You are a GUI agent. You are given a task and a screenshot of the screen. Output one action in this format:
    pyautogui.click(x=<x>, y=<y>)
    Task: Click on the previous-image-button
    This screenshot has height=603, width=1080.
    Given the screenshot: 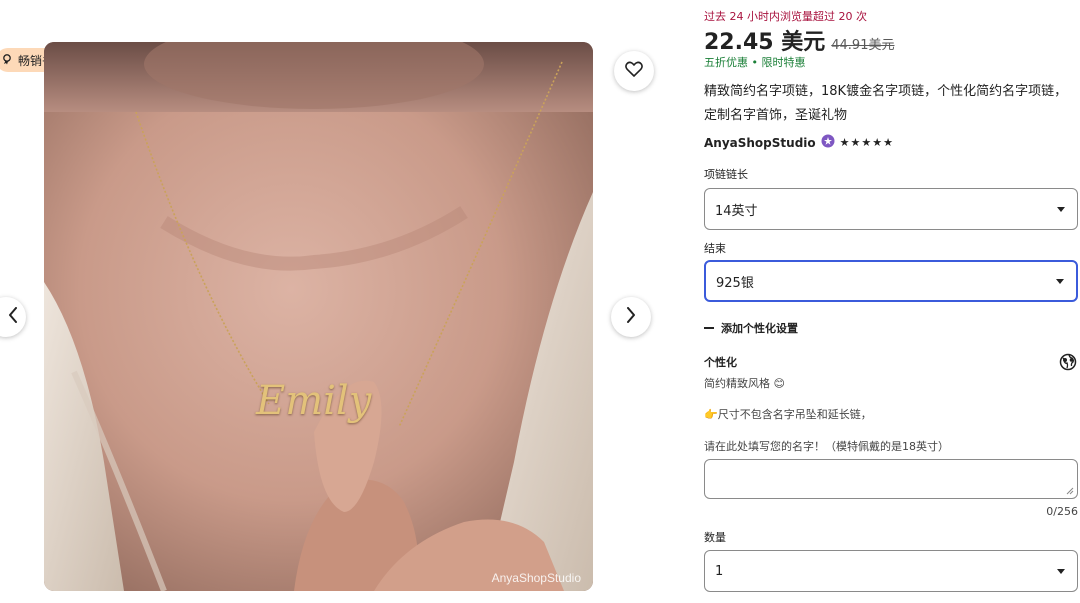 What is the action you would take?
    pyautogui.click(x=13, y=317)
    